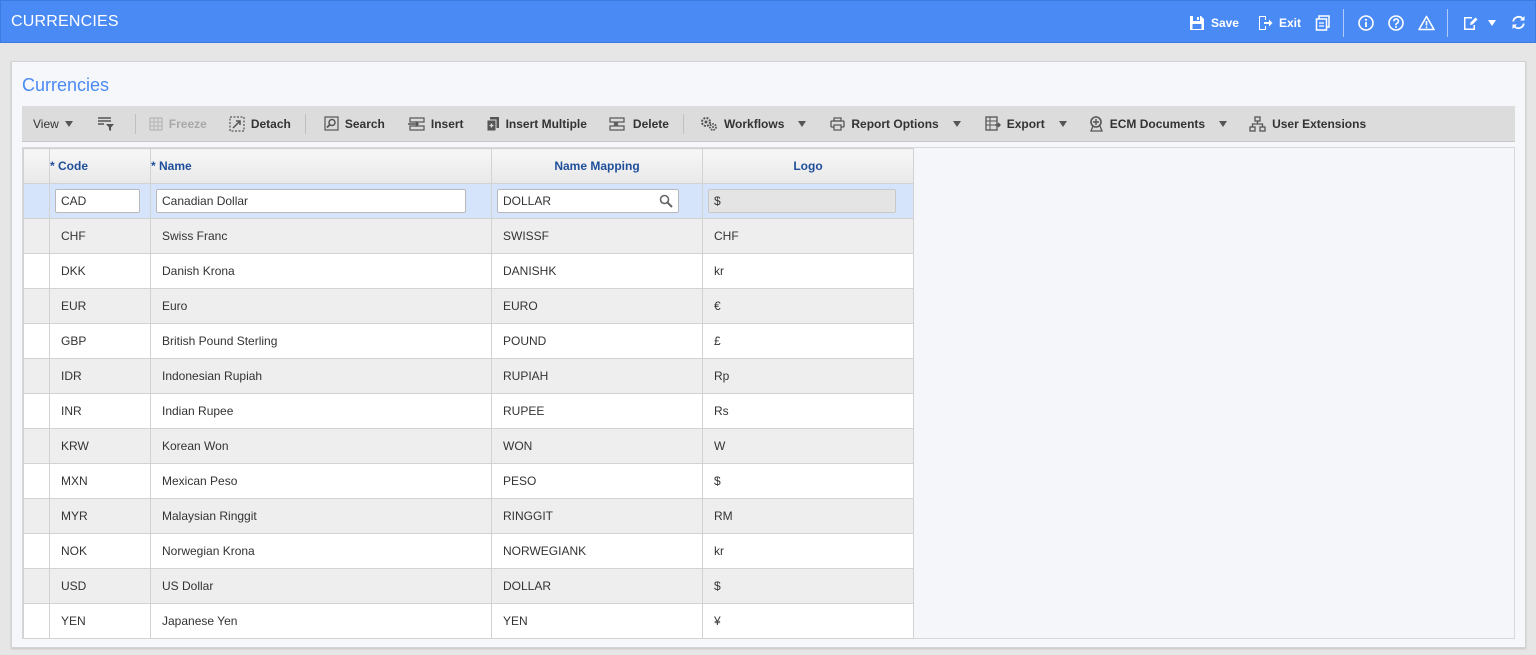 The image size is (1536, 655). I want to click on edit-button, so click(1479, 23).